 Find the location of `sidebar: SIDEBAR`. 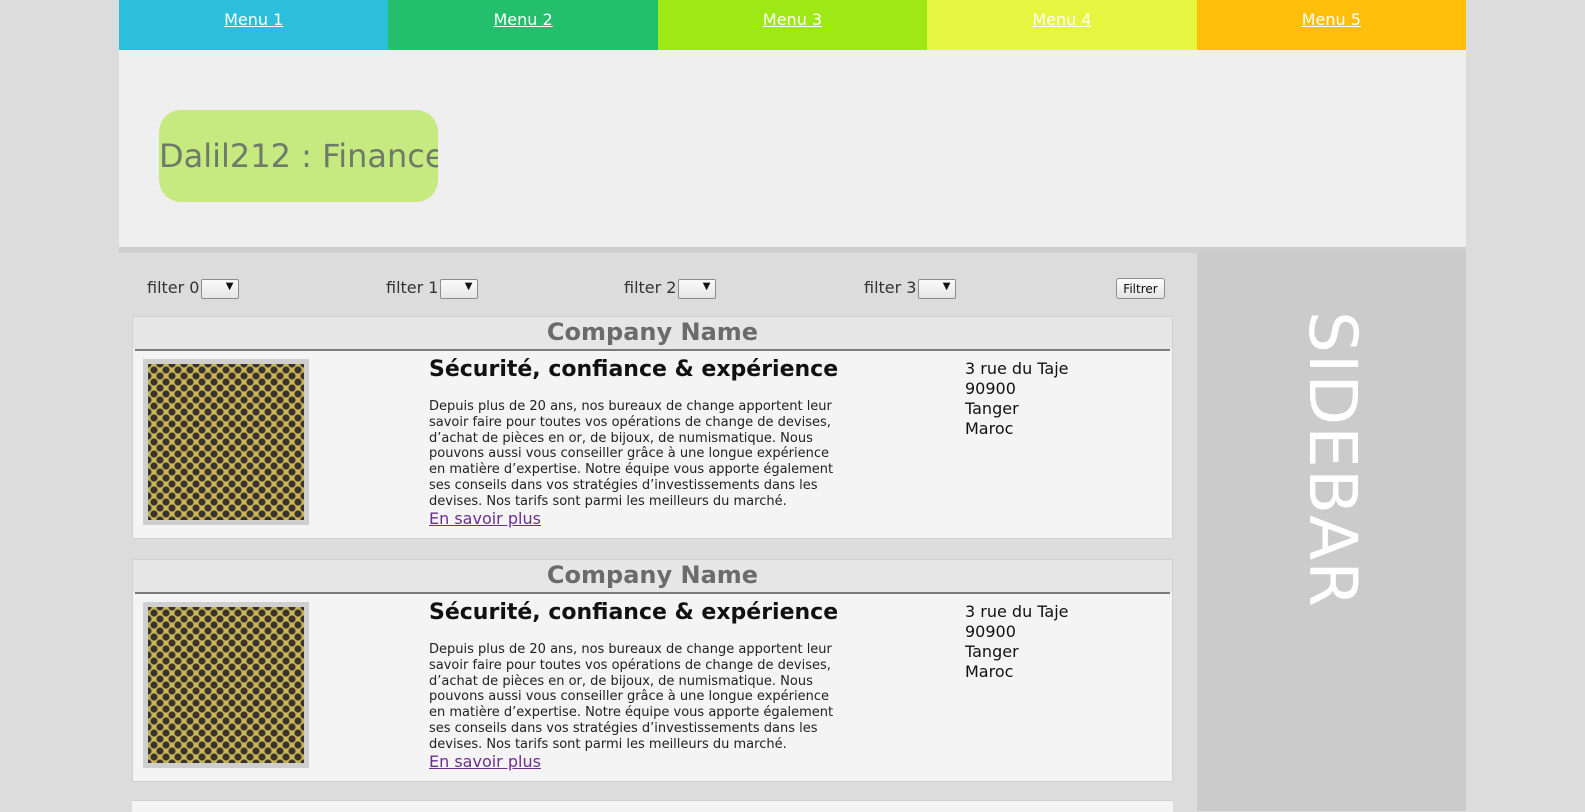

sidebar: SIDEBAR is located at coordinates (1331, 532).